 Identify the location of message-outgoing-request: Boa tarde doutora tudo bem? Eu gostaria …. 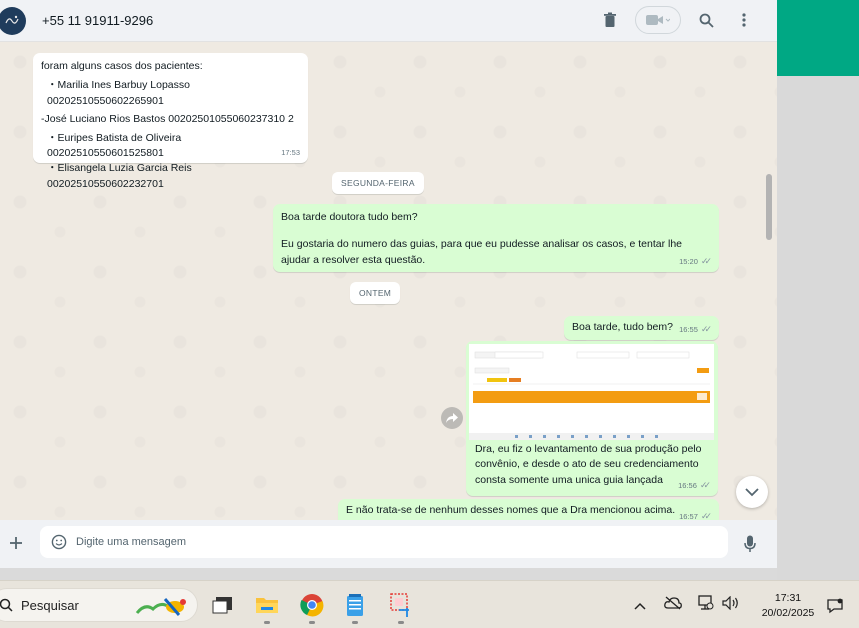
(496, 238).